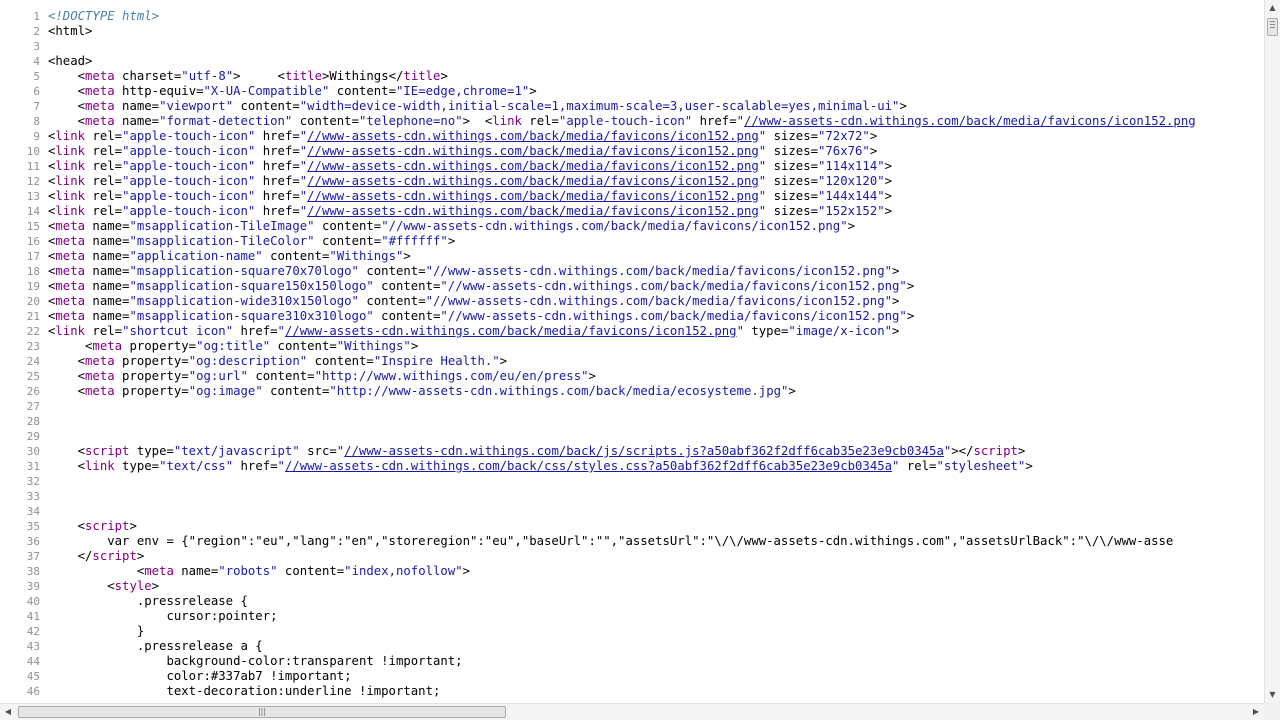 The height and width of the screenshot is (720, 1280). Describe the element at coordinates (33, 556) in the screenshot. I see `line-number: 37` at that location.